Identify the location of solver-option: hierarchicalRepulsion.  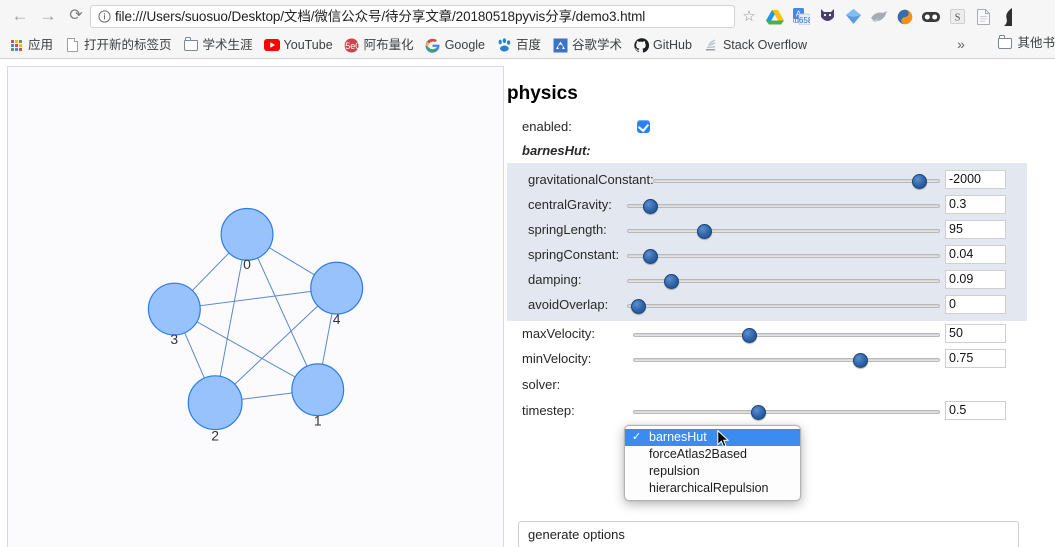
(712, 488).